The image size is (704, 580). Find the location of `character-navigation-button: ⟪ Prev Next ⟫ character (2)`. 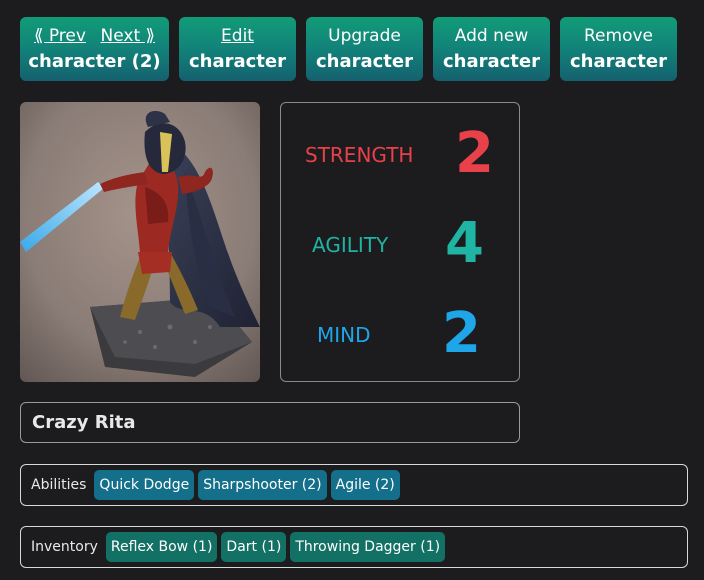

character-navigation-button: ⟪ Prev Next ⟫ character (2) is located at coordinates (94, 49).